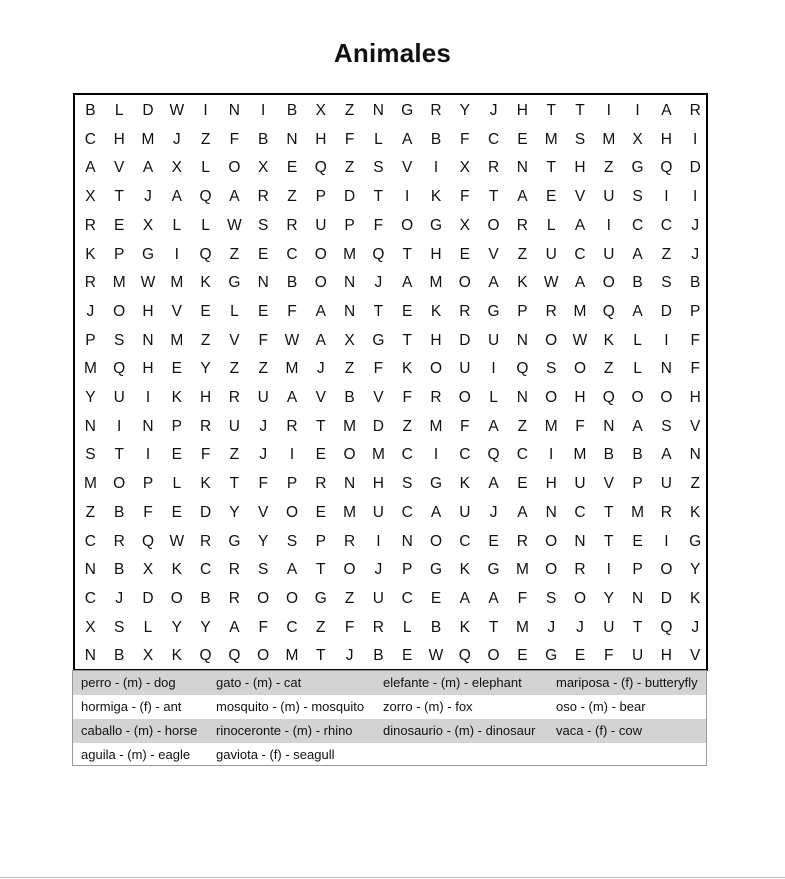 The image size is (785, 879). I want to click on word-list-item: zorro - (m) - fox, so click(428, 706).